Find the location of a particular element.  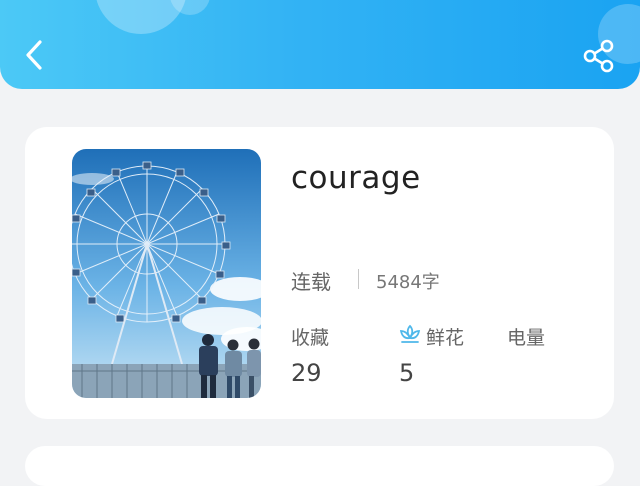

book-title: courage is located at coordinates (356, 178).